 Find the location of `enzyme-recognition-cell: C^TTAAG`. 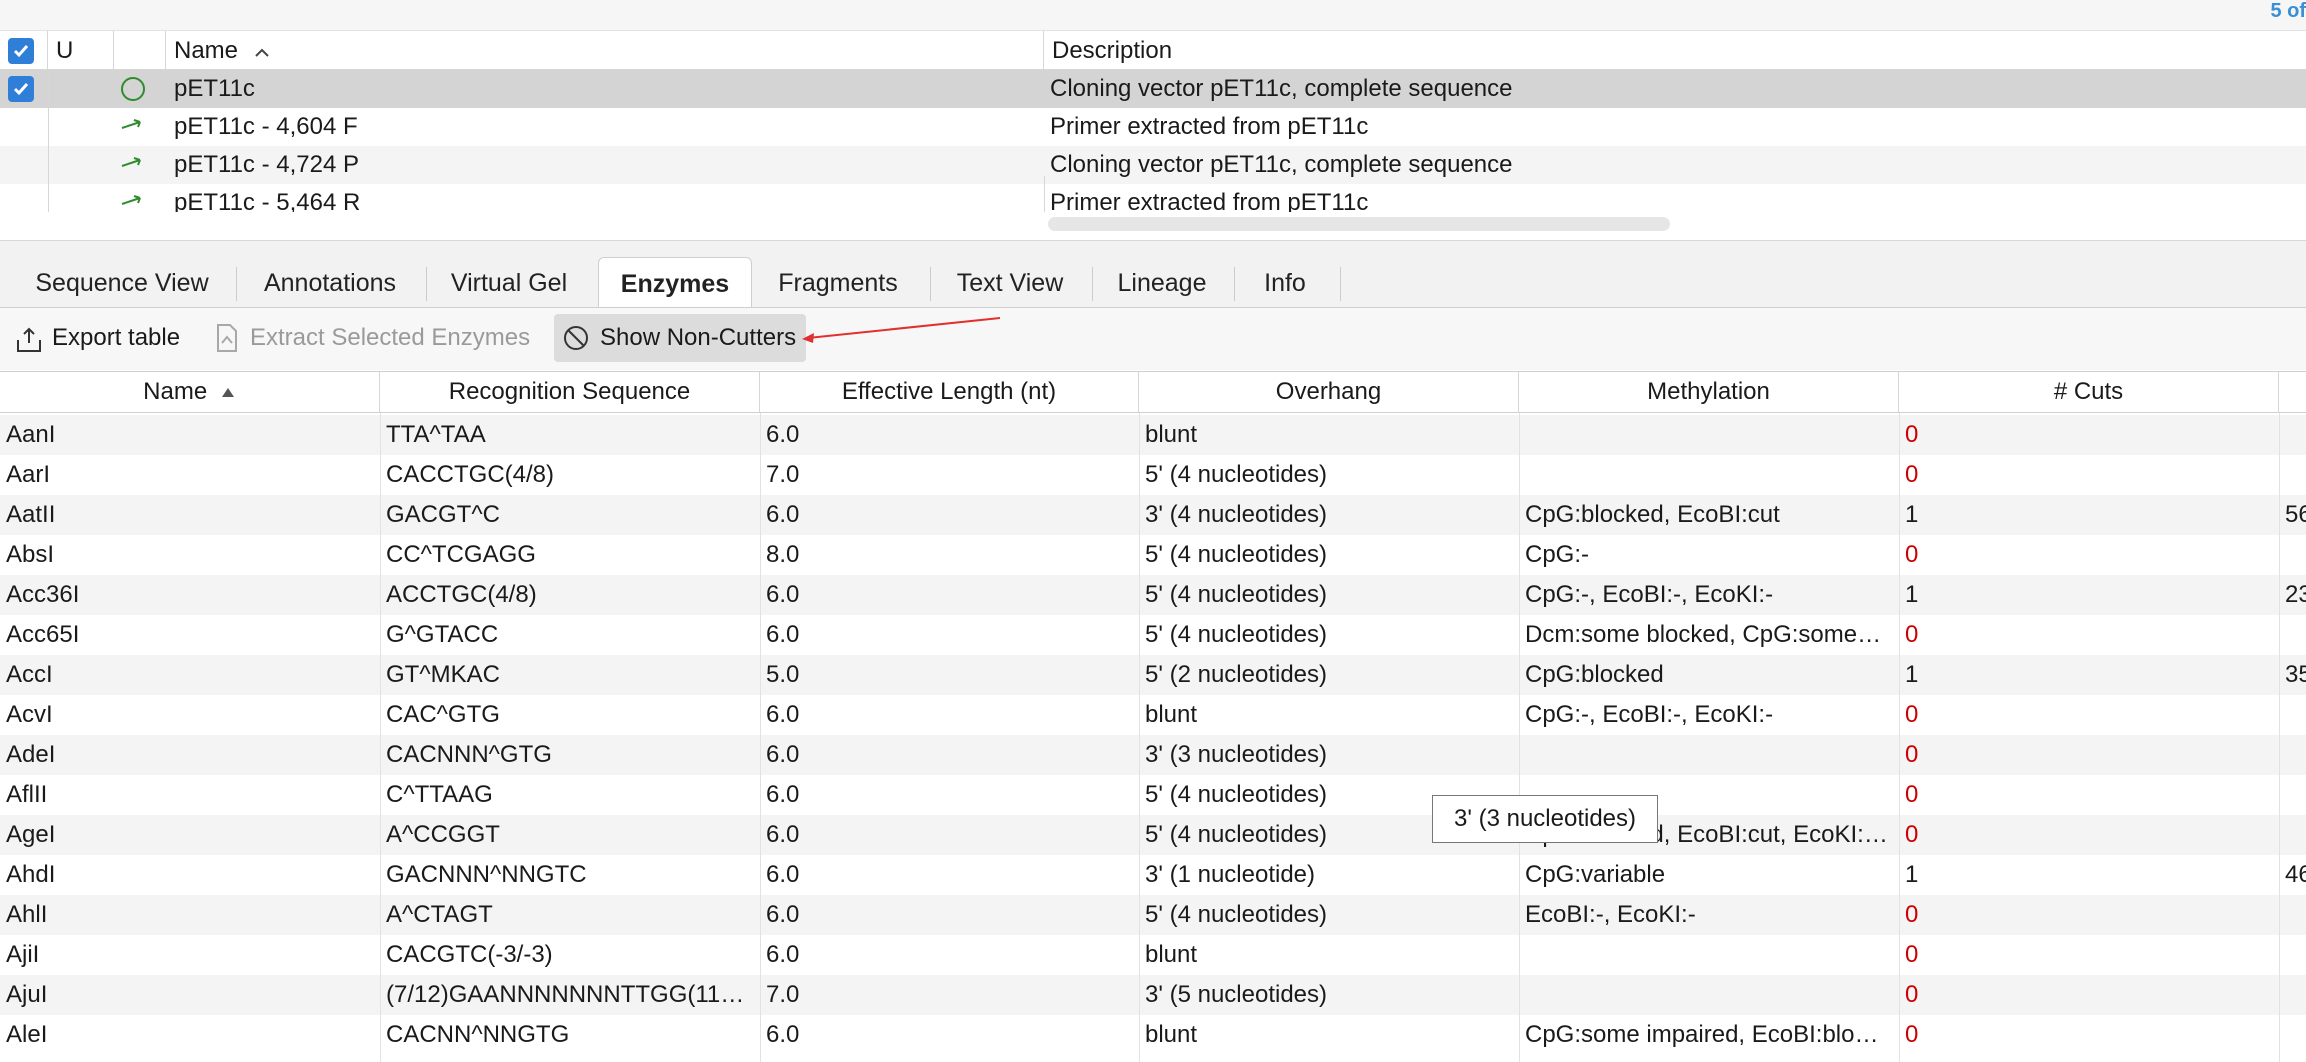

enzyme-recognition-cell: C^TTAAG is located at coordinates (439, 794).